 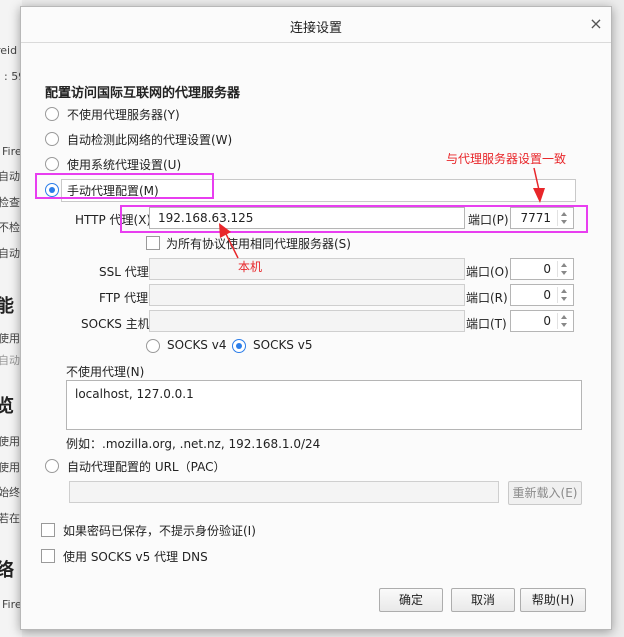 I want to click on ssl-port-value: 0, so click(x=547, y=269).